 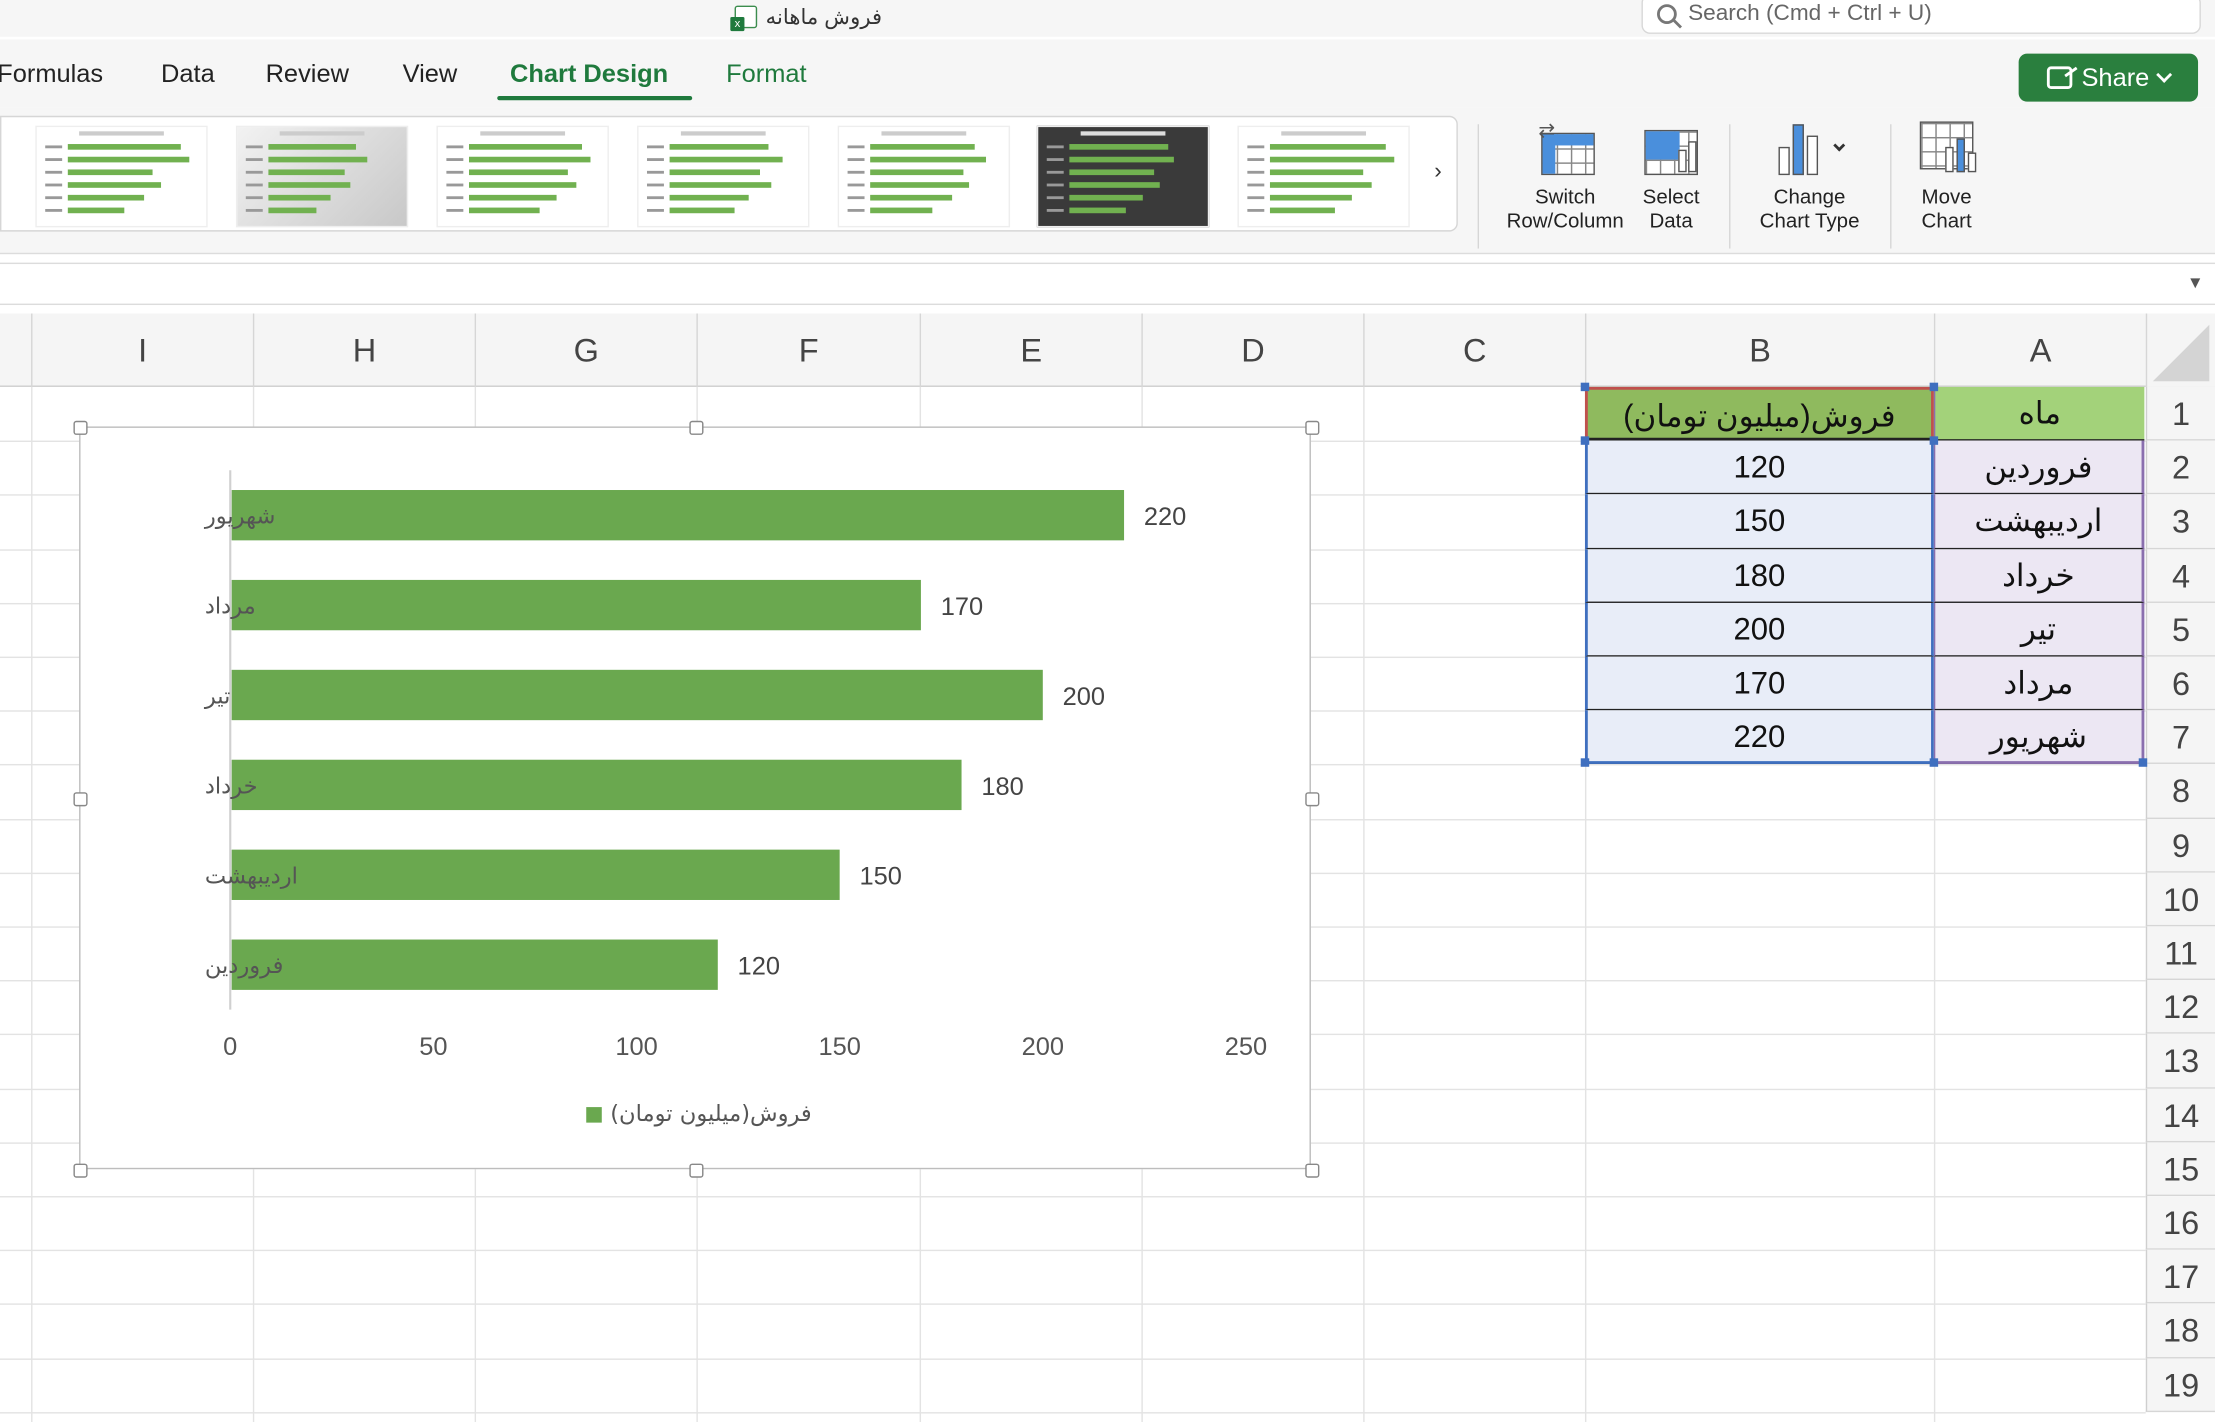 I want to click on x-tick-label: 200, so click(x=1043, y=1047).